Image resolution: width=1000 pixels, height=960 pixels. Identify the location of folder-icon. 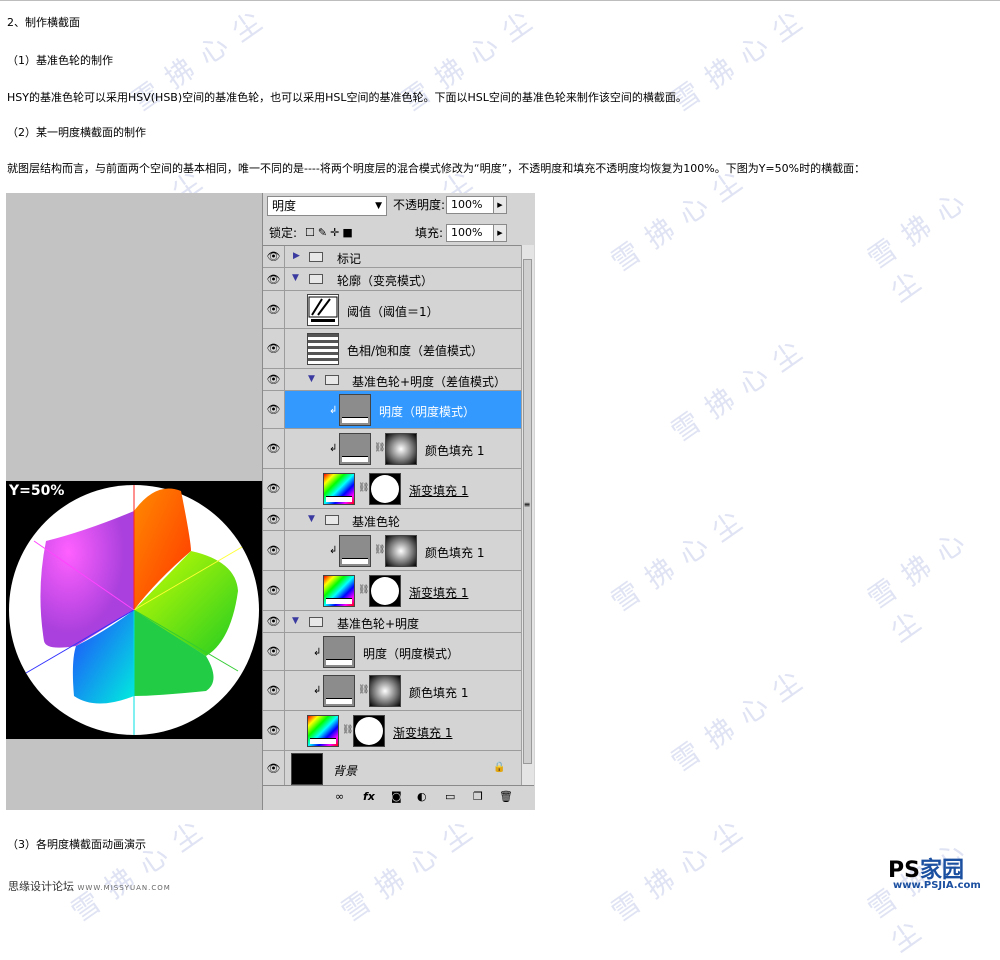
(332, 380).